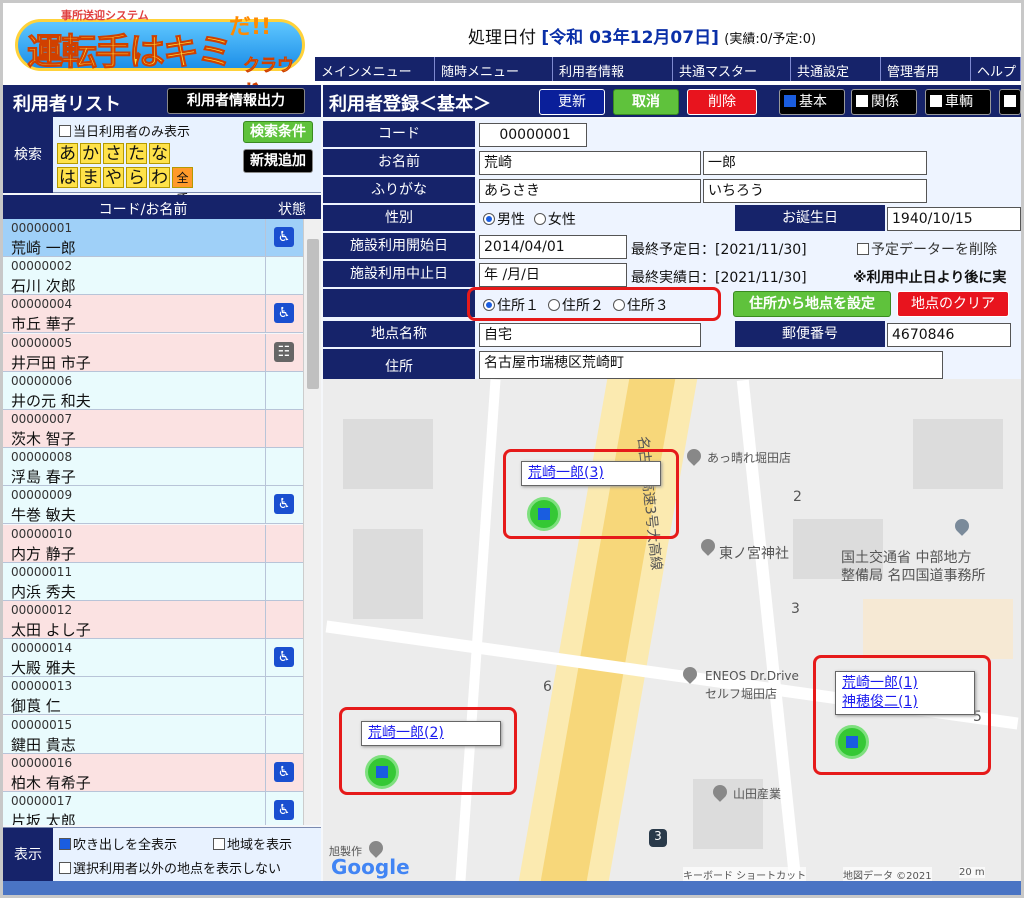  What do you see at coordinates (153, 467) in the screenshot?
I see `user-list-row: 00000008 浮島 春子` at bounding box center [153, 467].